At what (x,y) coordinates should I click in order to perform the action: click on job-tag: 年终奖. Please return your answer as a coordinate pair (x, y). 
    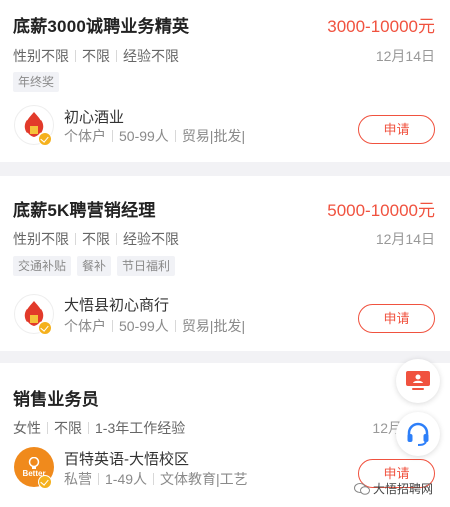
    Looking at the image, I should click on (36, 82).